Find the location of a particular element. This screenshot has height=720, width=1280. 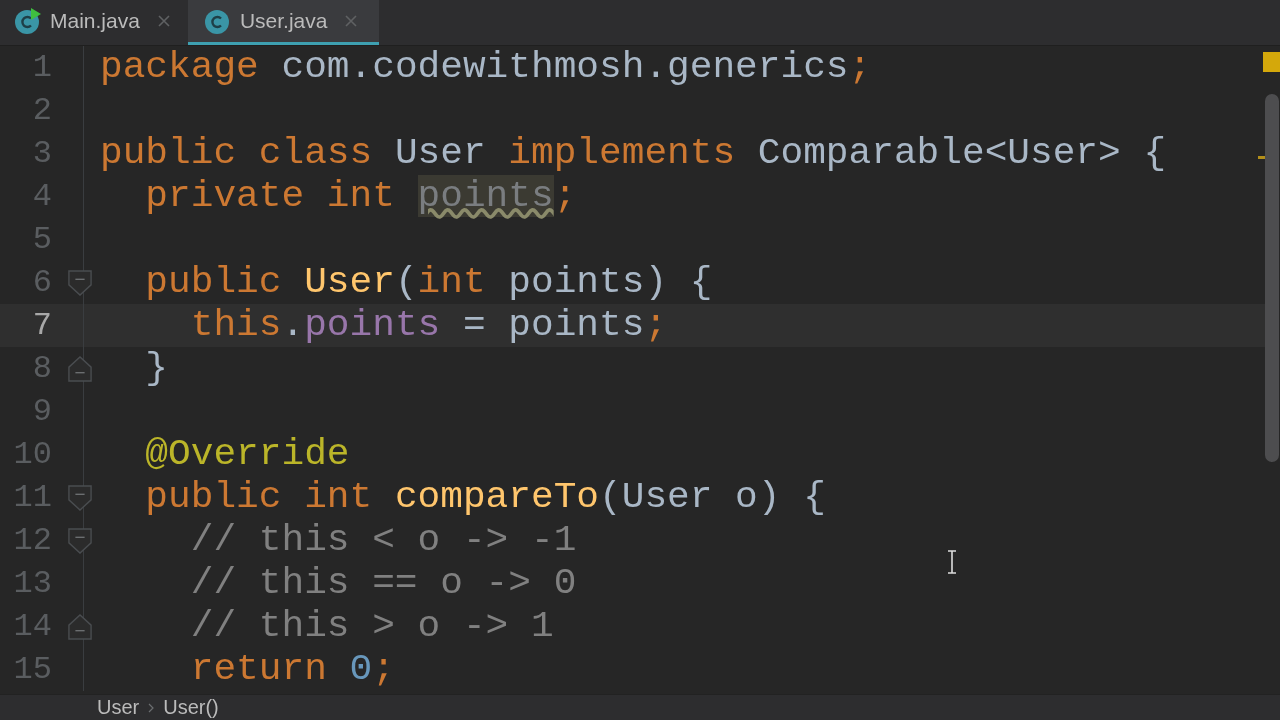

line-number: 12 is located at coordinates (32, 541).